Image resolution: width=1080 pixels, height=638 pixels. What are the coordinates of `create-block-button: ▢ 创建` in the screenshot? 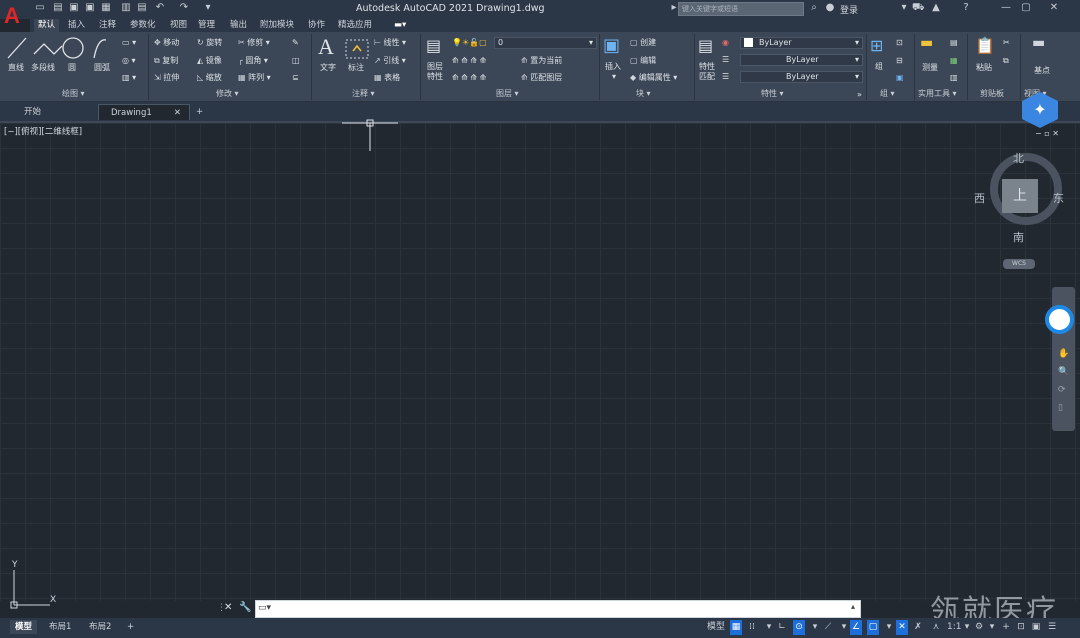 It's located at (643, 43).